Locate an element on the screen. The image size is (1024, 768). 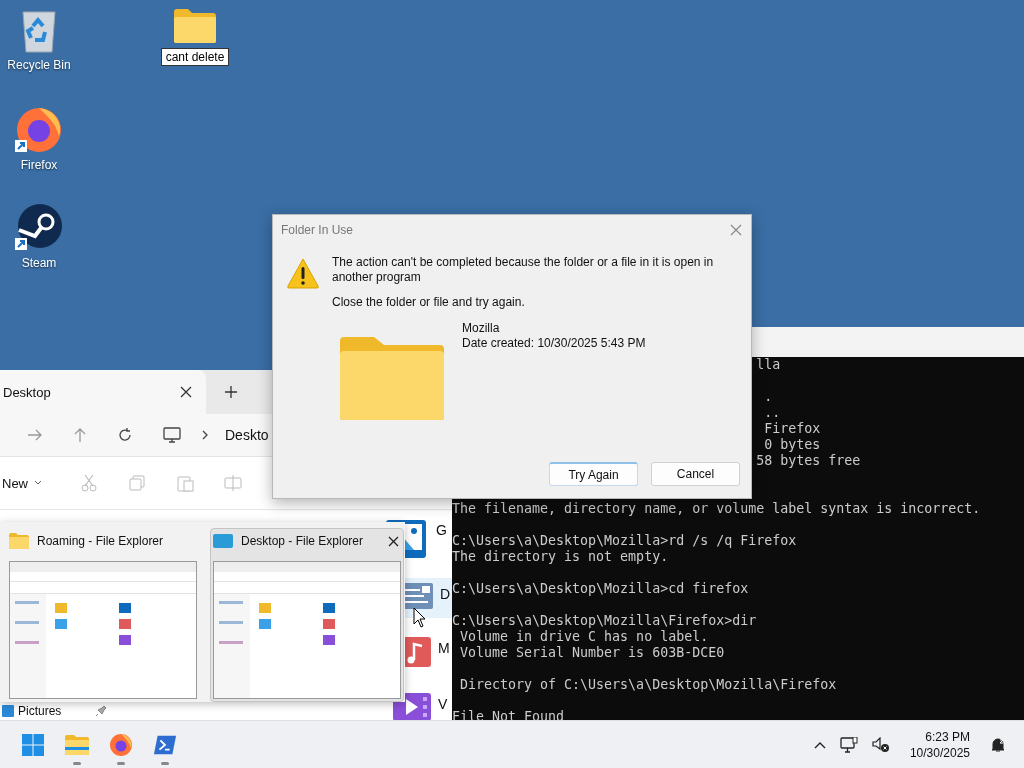
error-message: The action can't be completed because the folder or a file in it is open in another program is located at coordinates (523, 270).